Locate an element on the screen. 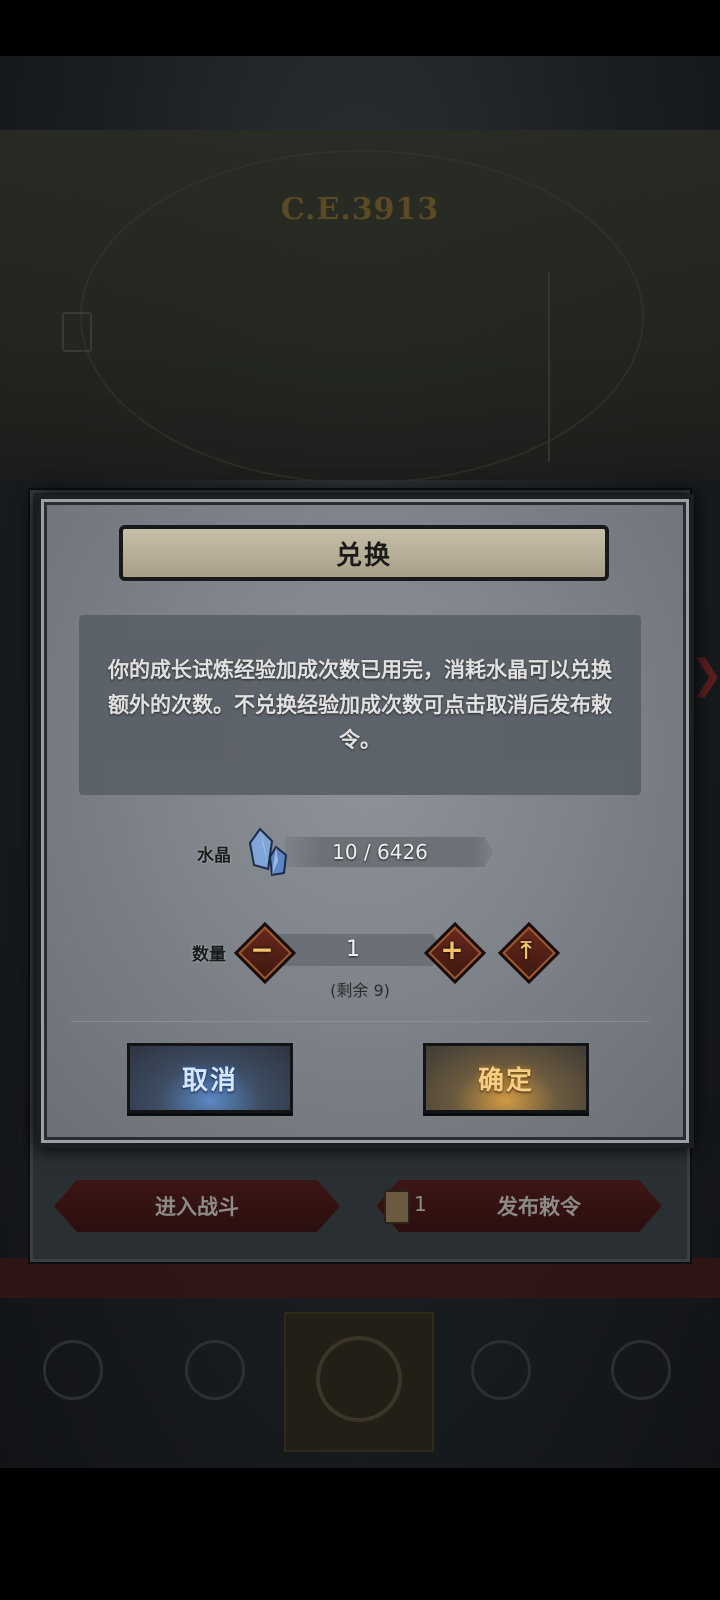  bottom-nav is located at coordinates (360, 1382).